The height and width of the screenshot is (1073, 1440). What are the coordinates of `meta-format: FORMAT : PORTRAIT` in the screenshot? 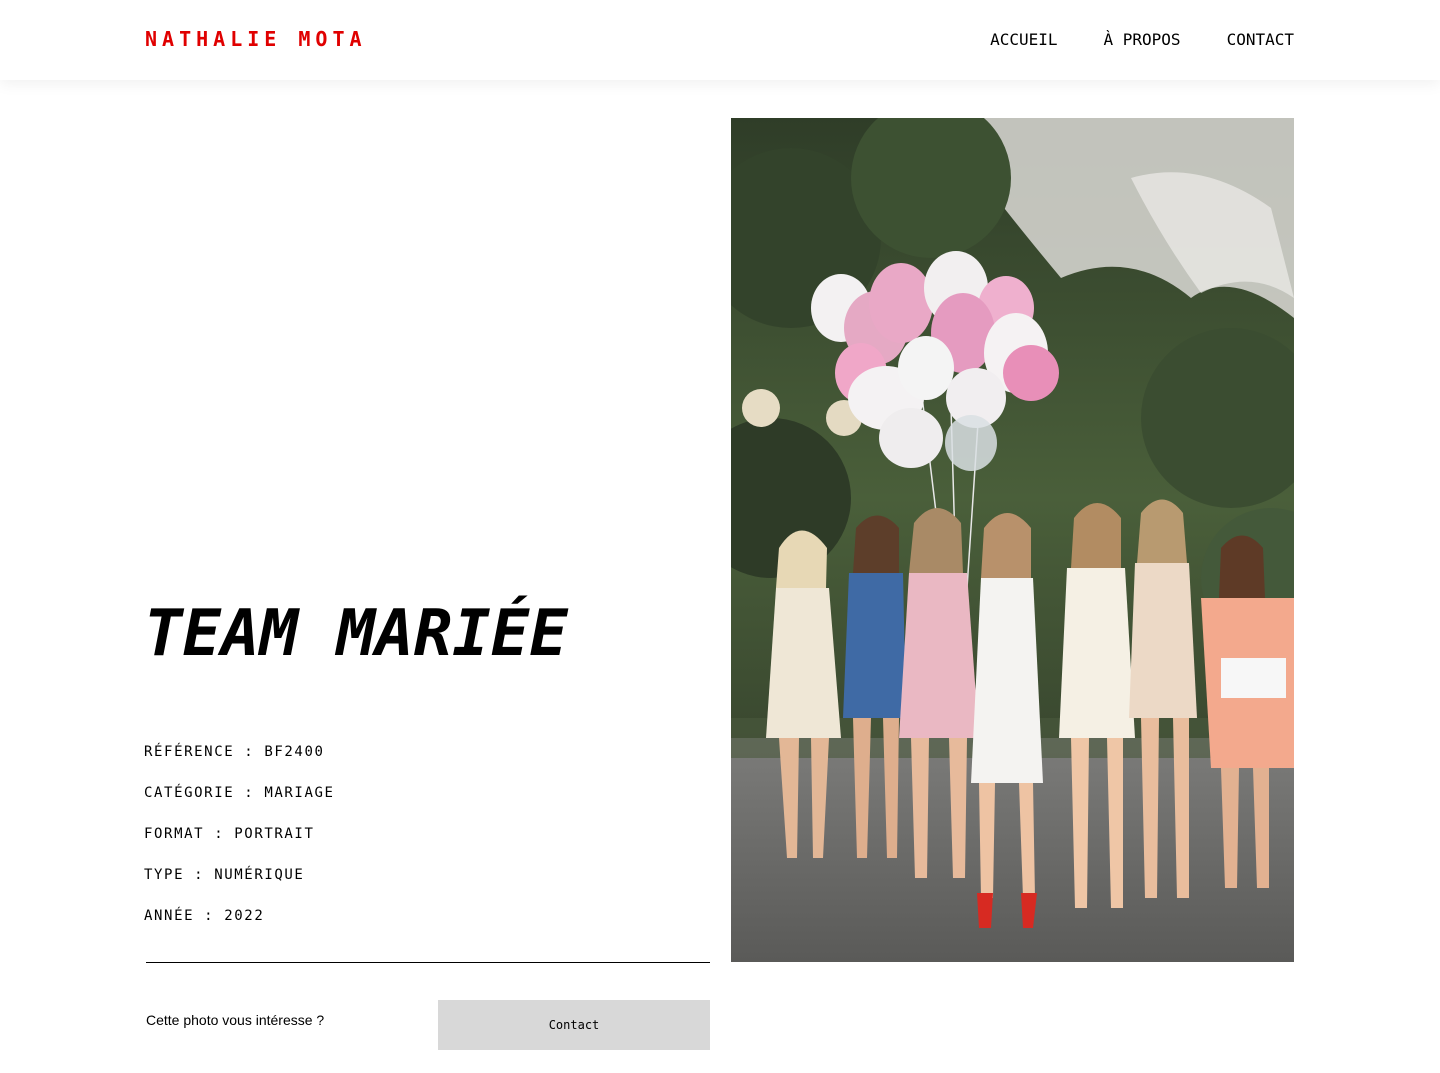 It's located at (229, 834).